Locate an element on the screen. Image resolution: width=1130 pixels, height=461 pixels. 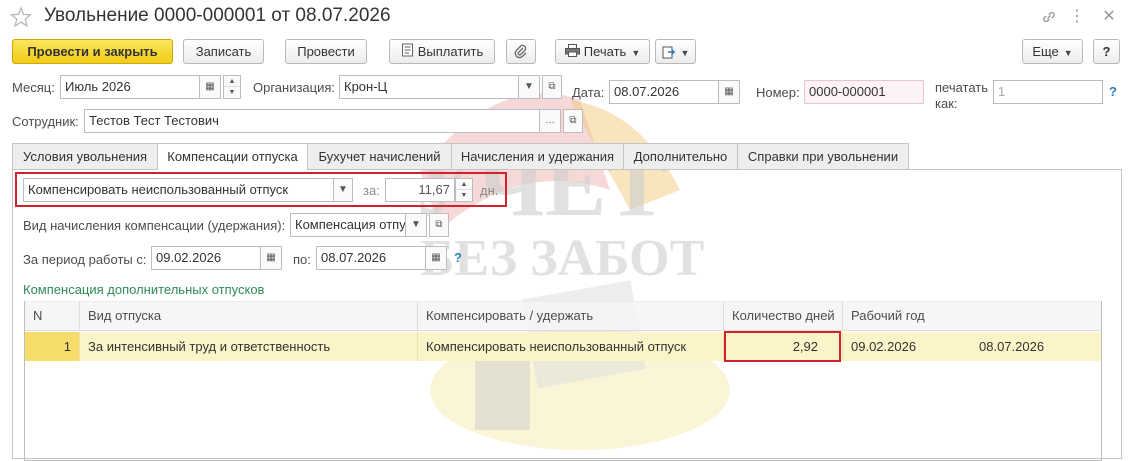
paperclip-icon is located at coordinates (521, 53).